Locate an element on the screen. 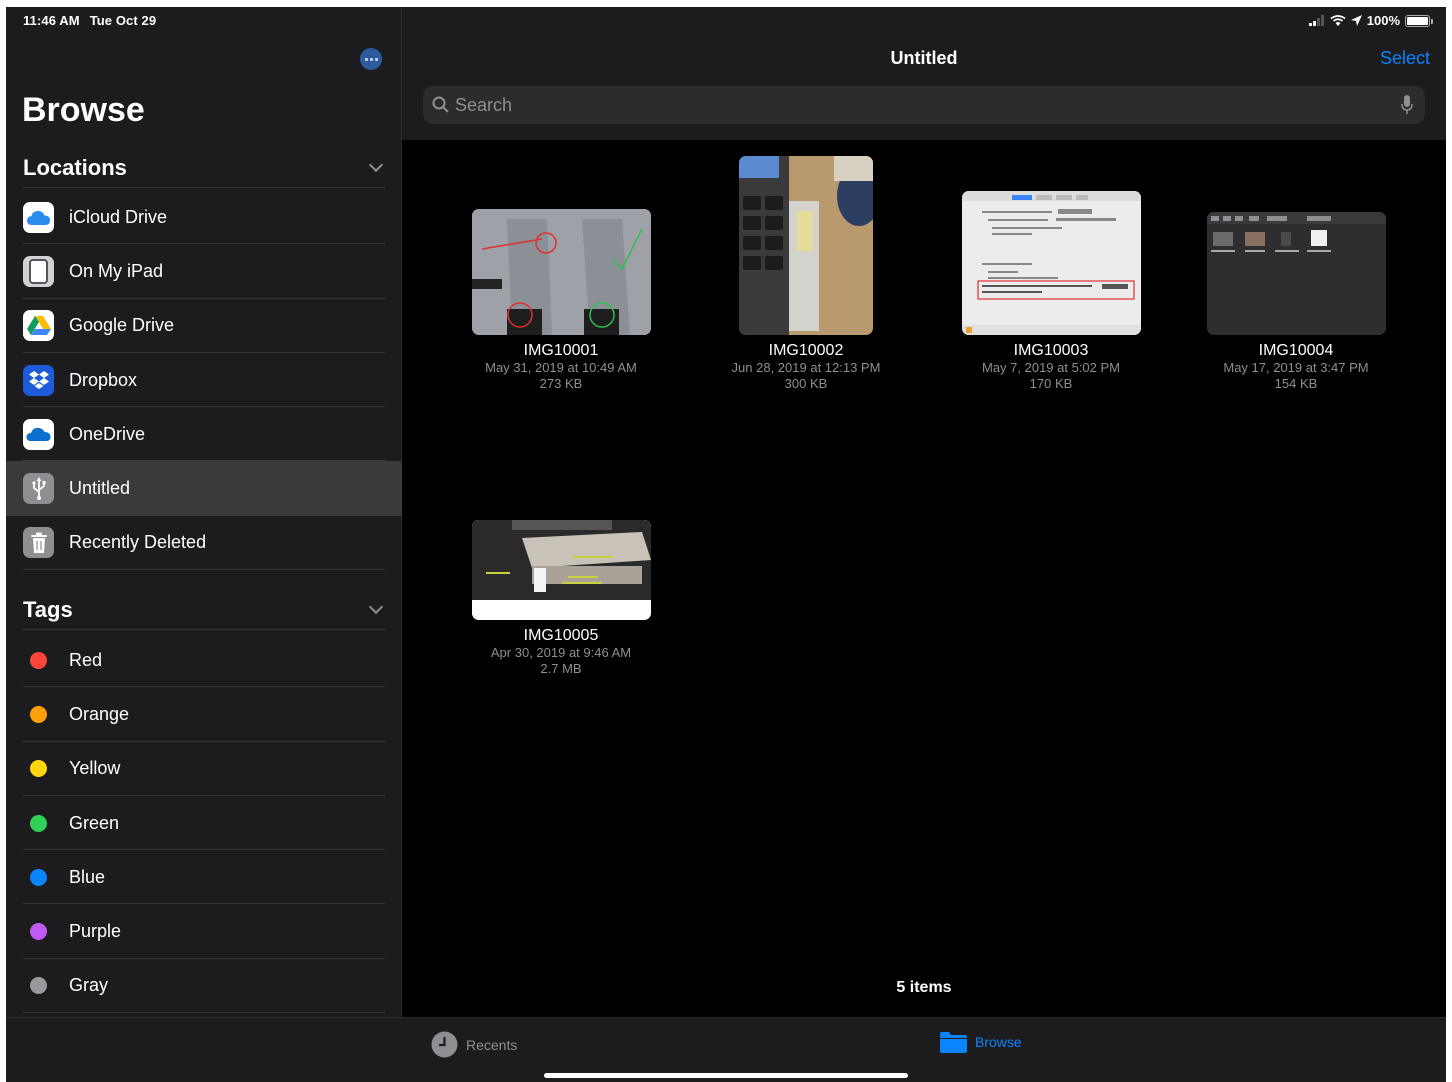  file-item-img10002: IMG10002 Jun 28, 2019 at 12:13 PM 300 KB is located at coordinates (806, 273).